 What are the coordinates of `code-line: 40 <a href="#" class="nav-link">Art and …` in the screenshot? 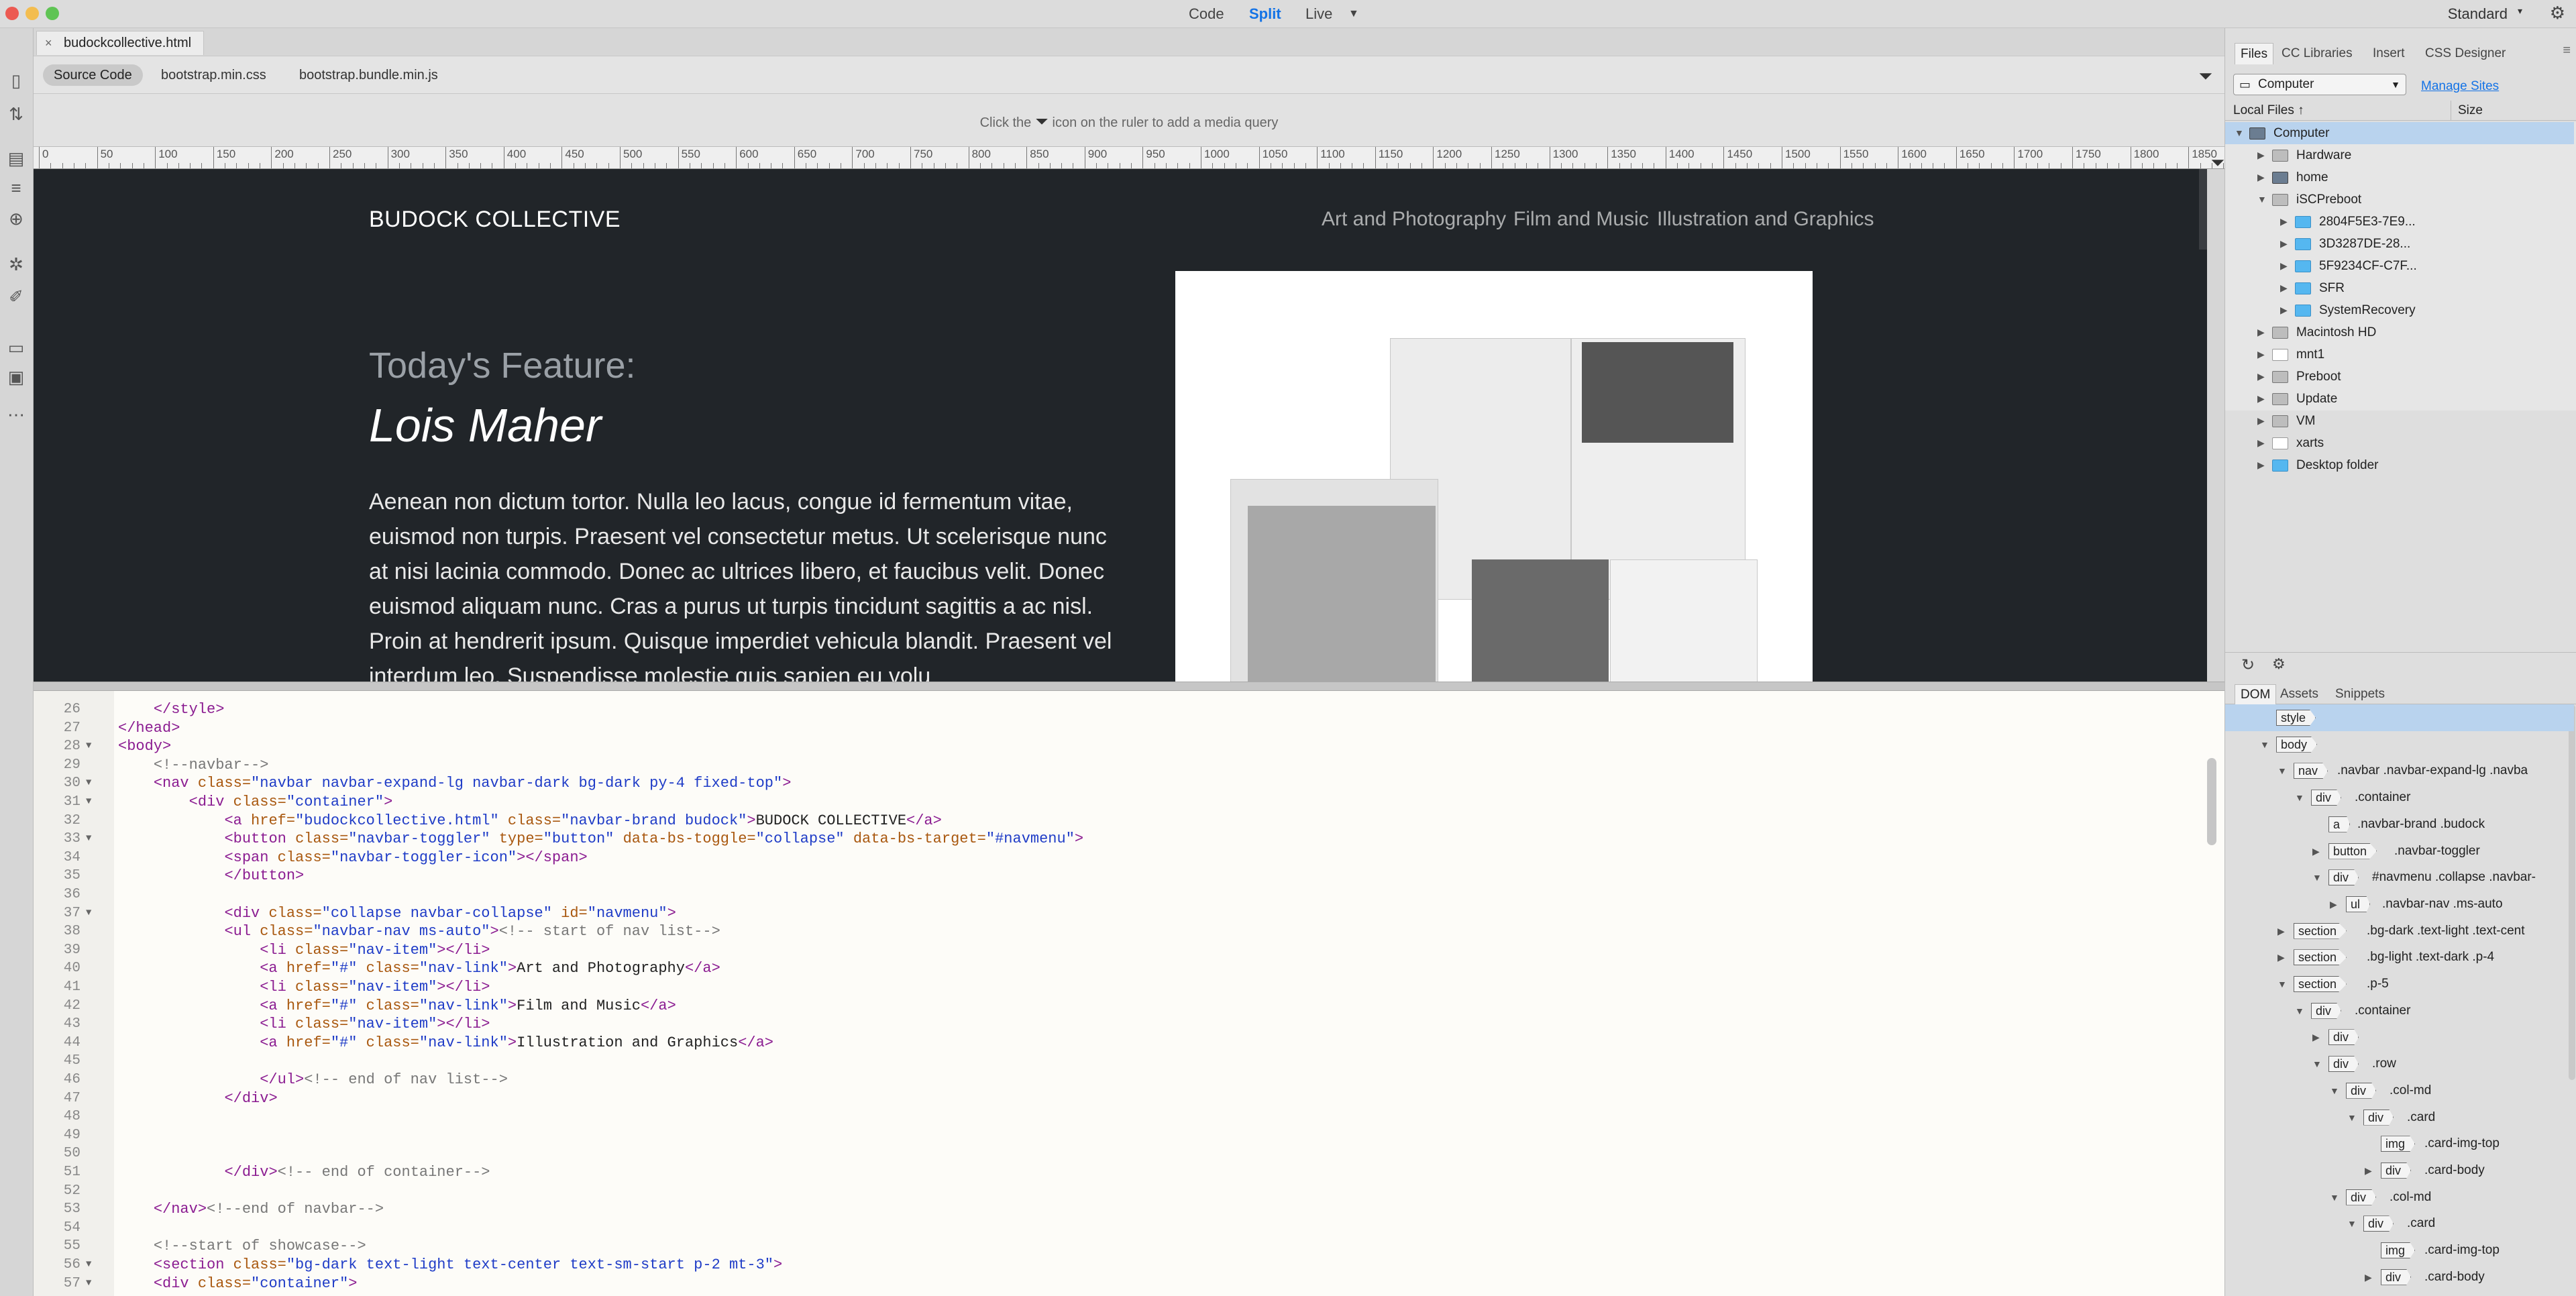 It's located at (1107, 968).